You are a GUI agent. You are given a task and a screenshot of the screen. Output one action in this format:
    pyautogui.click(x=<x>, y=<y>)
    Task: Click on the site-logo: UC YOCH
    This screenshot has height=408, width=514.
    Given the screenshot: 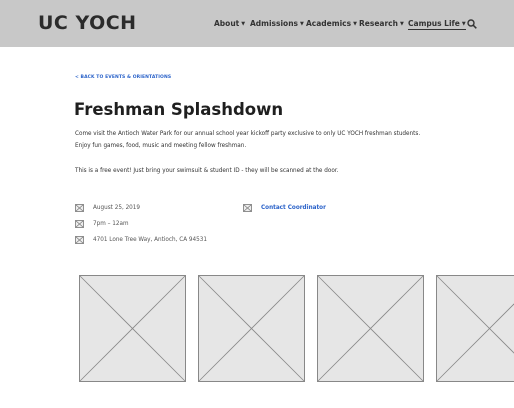 What is the action you would take?
    pyautogui.click(x=87, y=23)
    